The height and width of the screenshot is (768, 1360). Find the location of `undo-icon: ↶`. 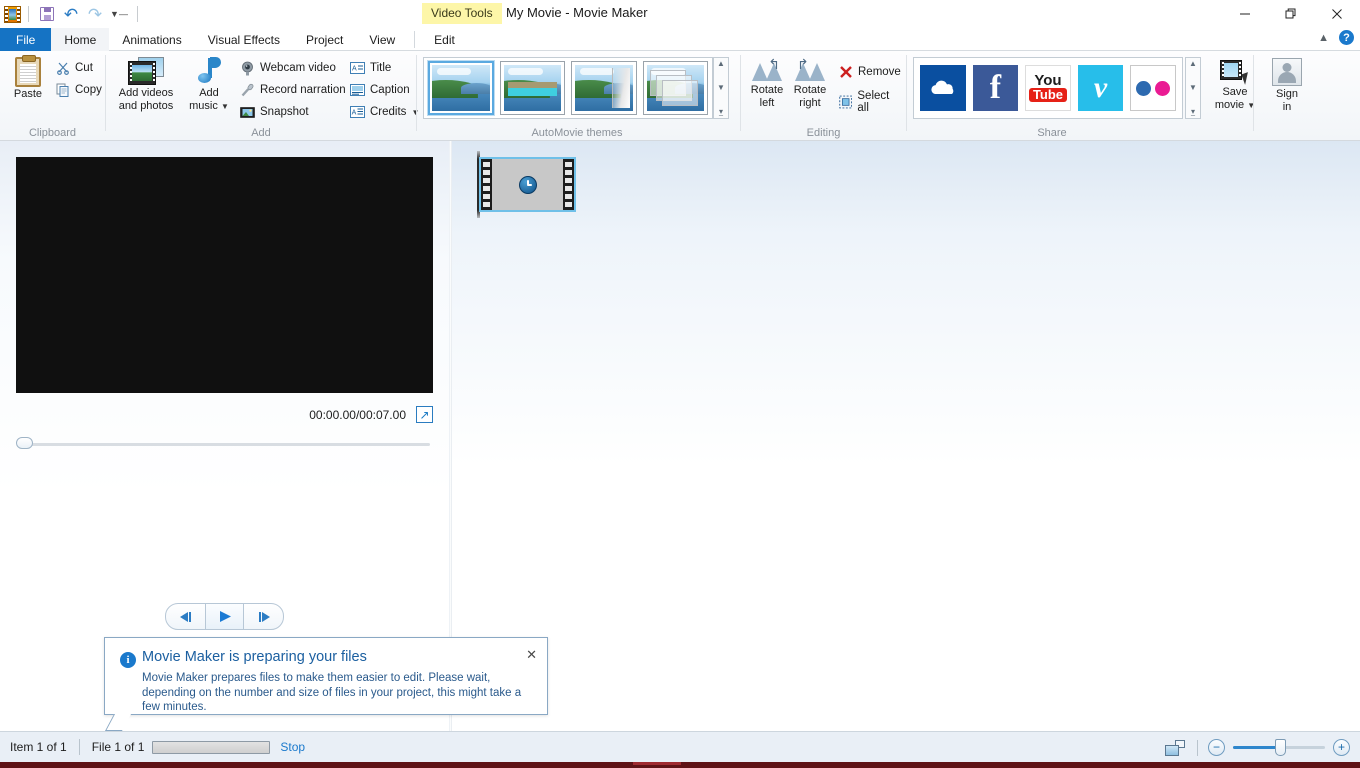

undo-icon: ↶ is located at coordinates (71, 14).